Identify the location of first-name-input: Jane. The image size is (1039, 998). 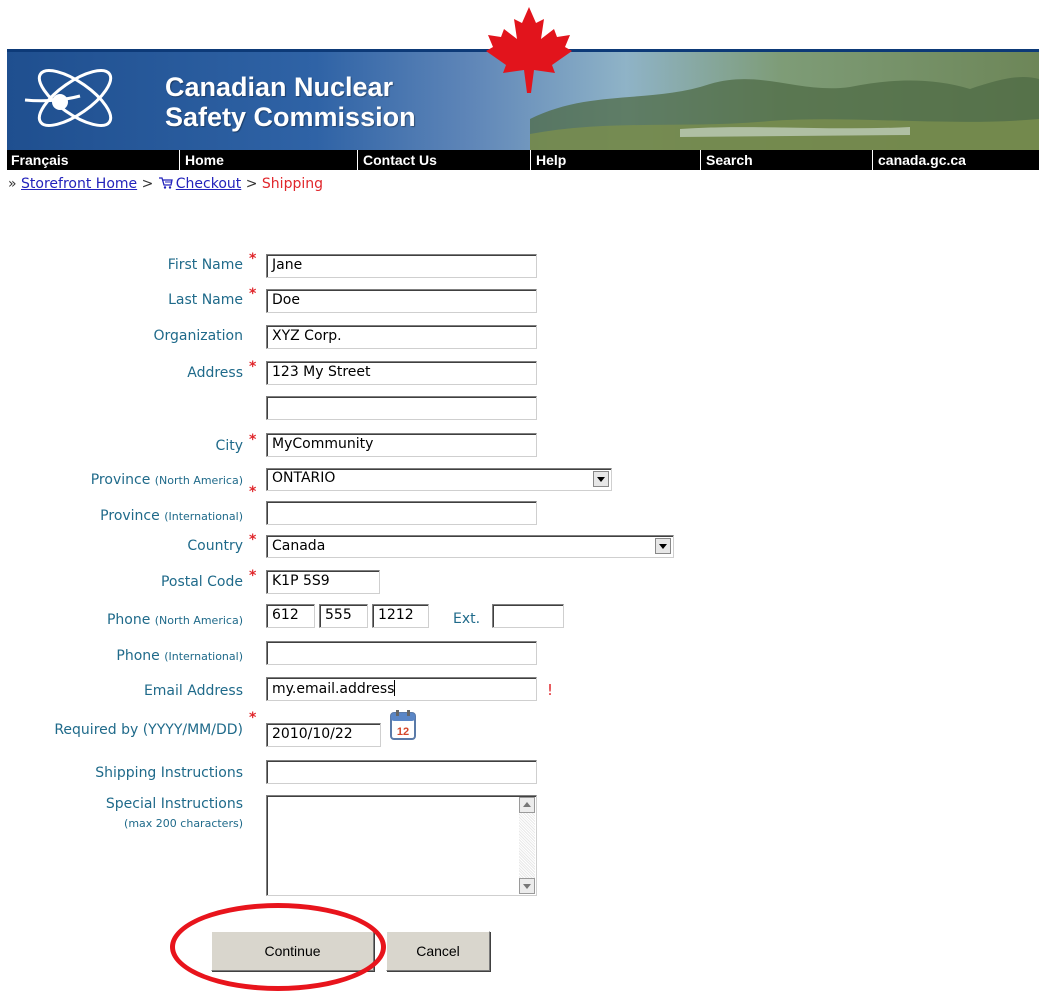
(401, 266).